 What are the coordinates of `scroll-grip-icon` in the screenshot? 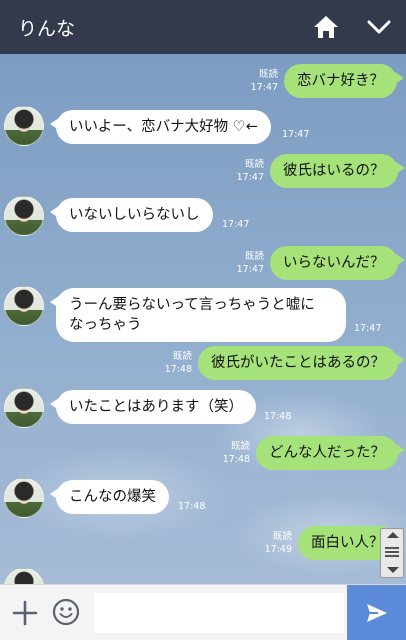 It's located at (392, 548).